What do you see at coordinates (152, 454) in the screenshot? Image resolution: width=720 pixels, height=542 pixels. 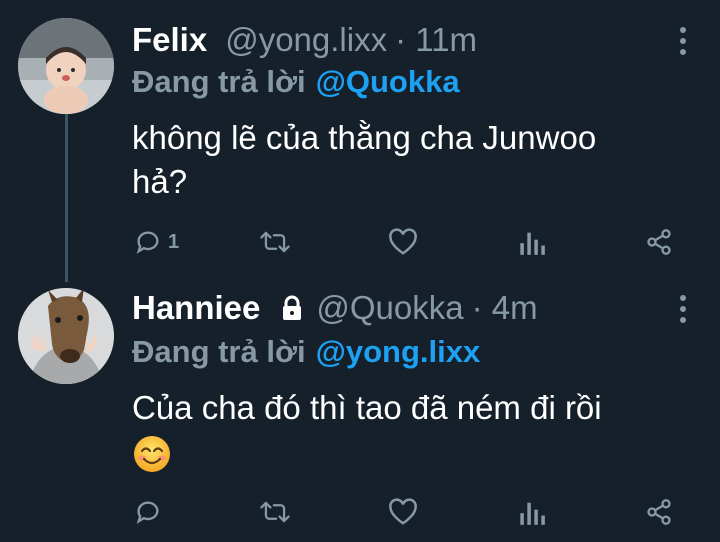 I see `smiling-face-emoji` at bounding box center [152, 454].